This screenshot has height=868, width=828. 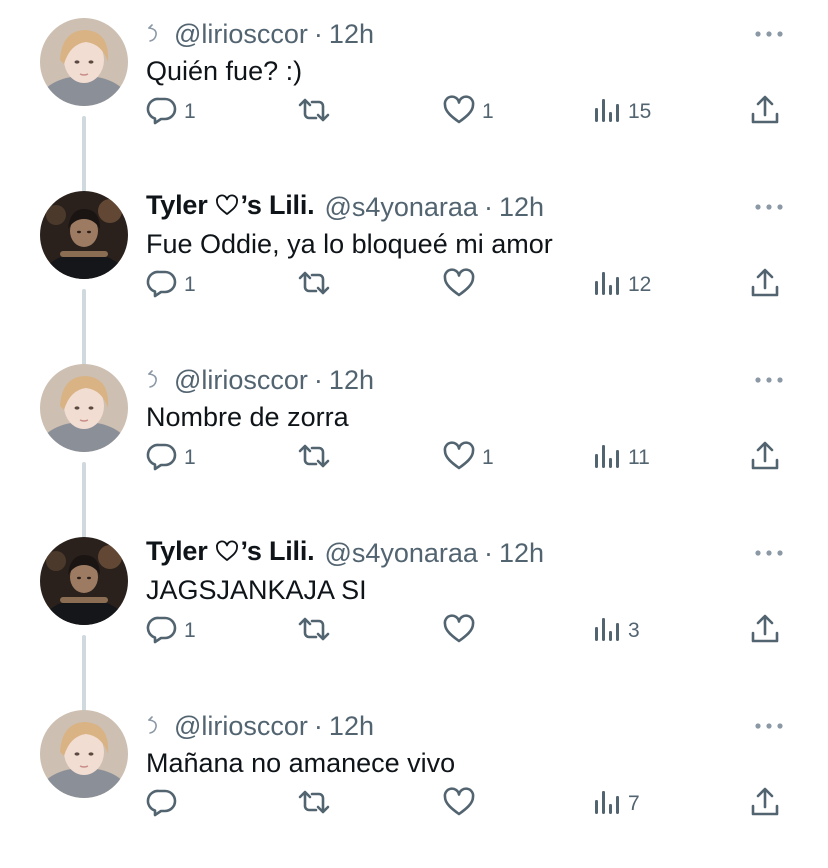 I want to click on tweet-text: Mañana no amanece vivo, so click(x=301, y=763).